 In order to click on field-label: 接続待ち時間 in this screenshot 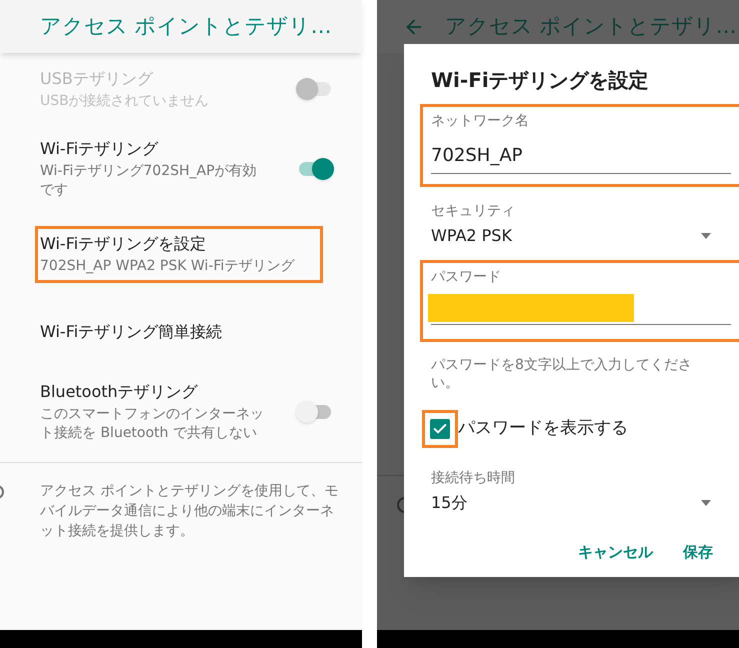, I will do `click(473, 478)`.